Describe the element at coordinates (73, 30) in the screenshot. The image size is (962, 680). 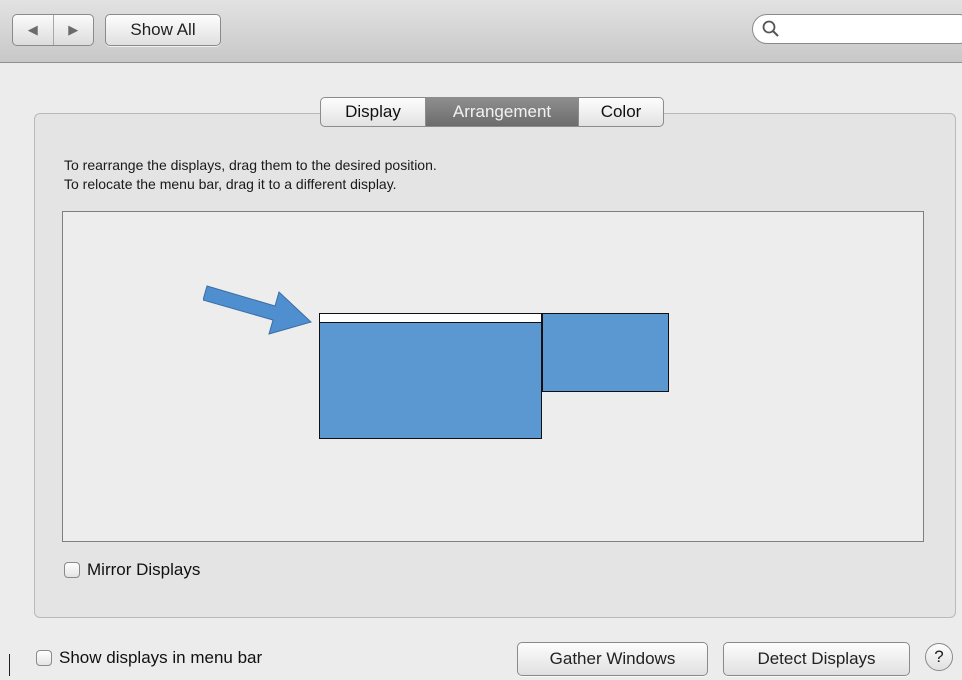
I see `forward-arrow-icon: ▶` at that location.